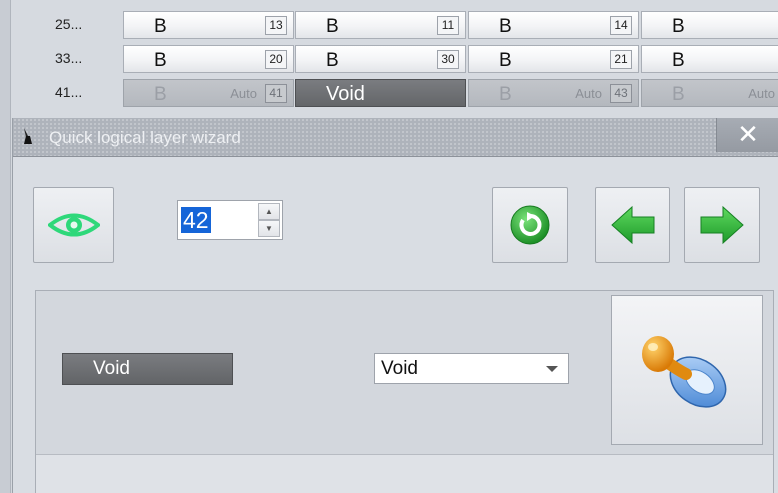  Describe the element at coordinates (208, 59) in the screenshot. I see `layer-cell: B 20` at that location.